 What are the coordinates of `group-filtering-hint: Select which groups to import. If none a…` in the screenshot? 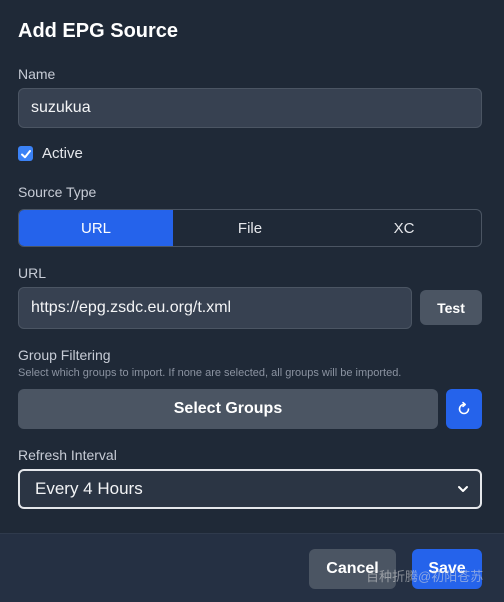 It's located at (210, 373).